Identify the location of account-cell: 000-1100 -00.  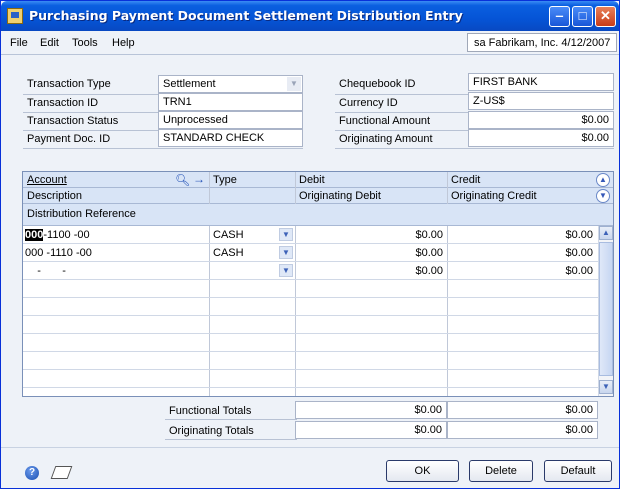
(57, 235).